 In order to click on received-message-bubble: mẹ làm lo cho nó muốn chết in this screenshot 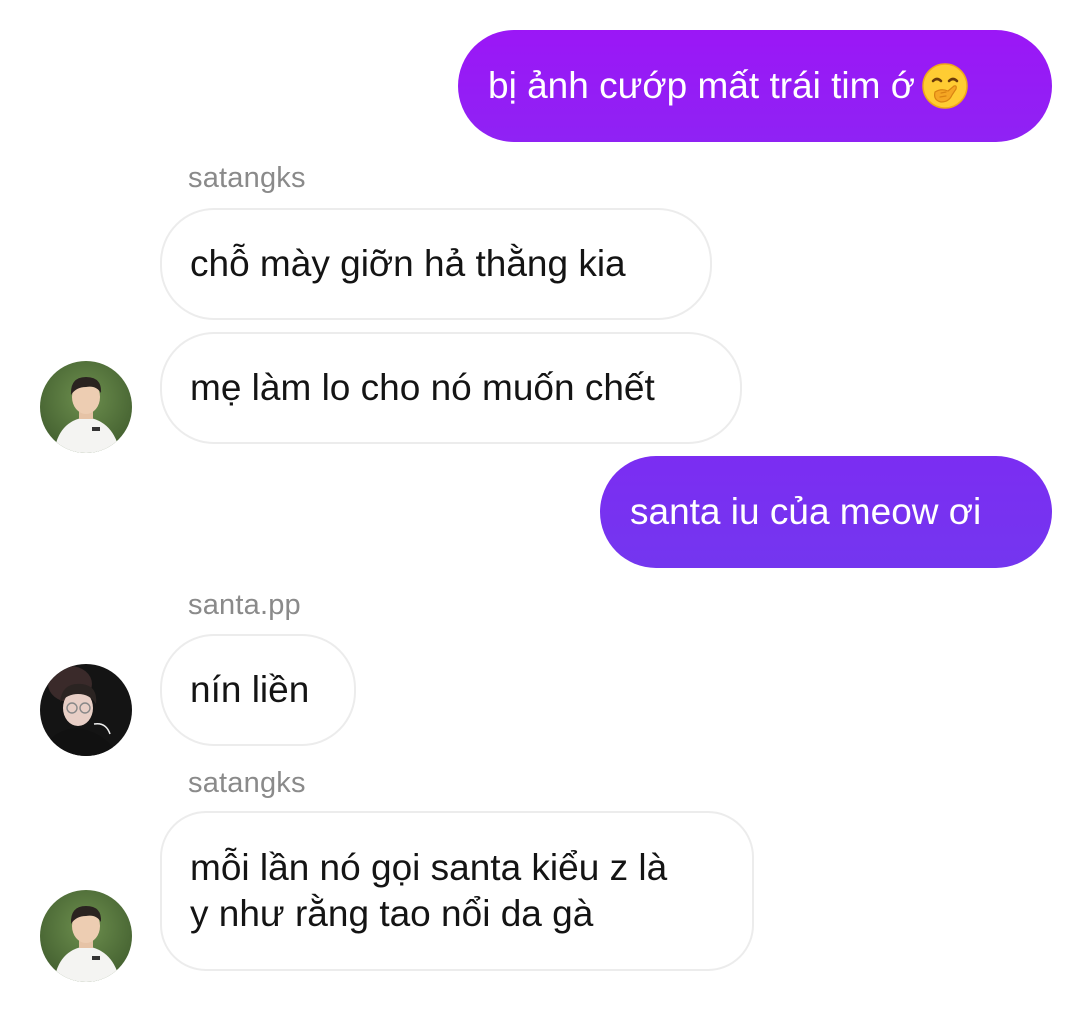, I will do `click(451, 388)`.